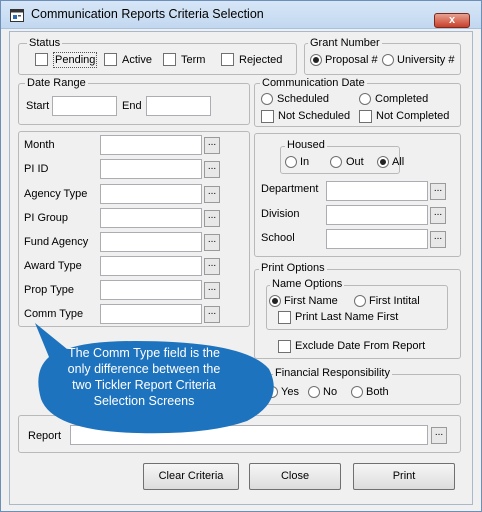 This screenshot has width=482, height=512. What do you see at coordinates (332, 373) in the screenshot?
I see `financial-responsibility-caption: Financial Responsibility` at bounding box center [332, 373].